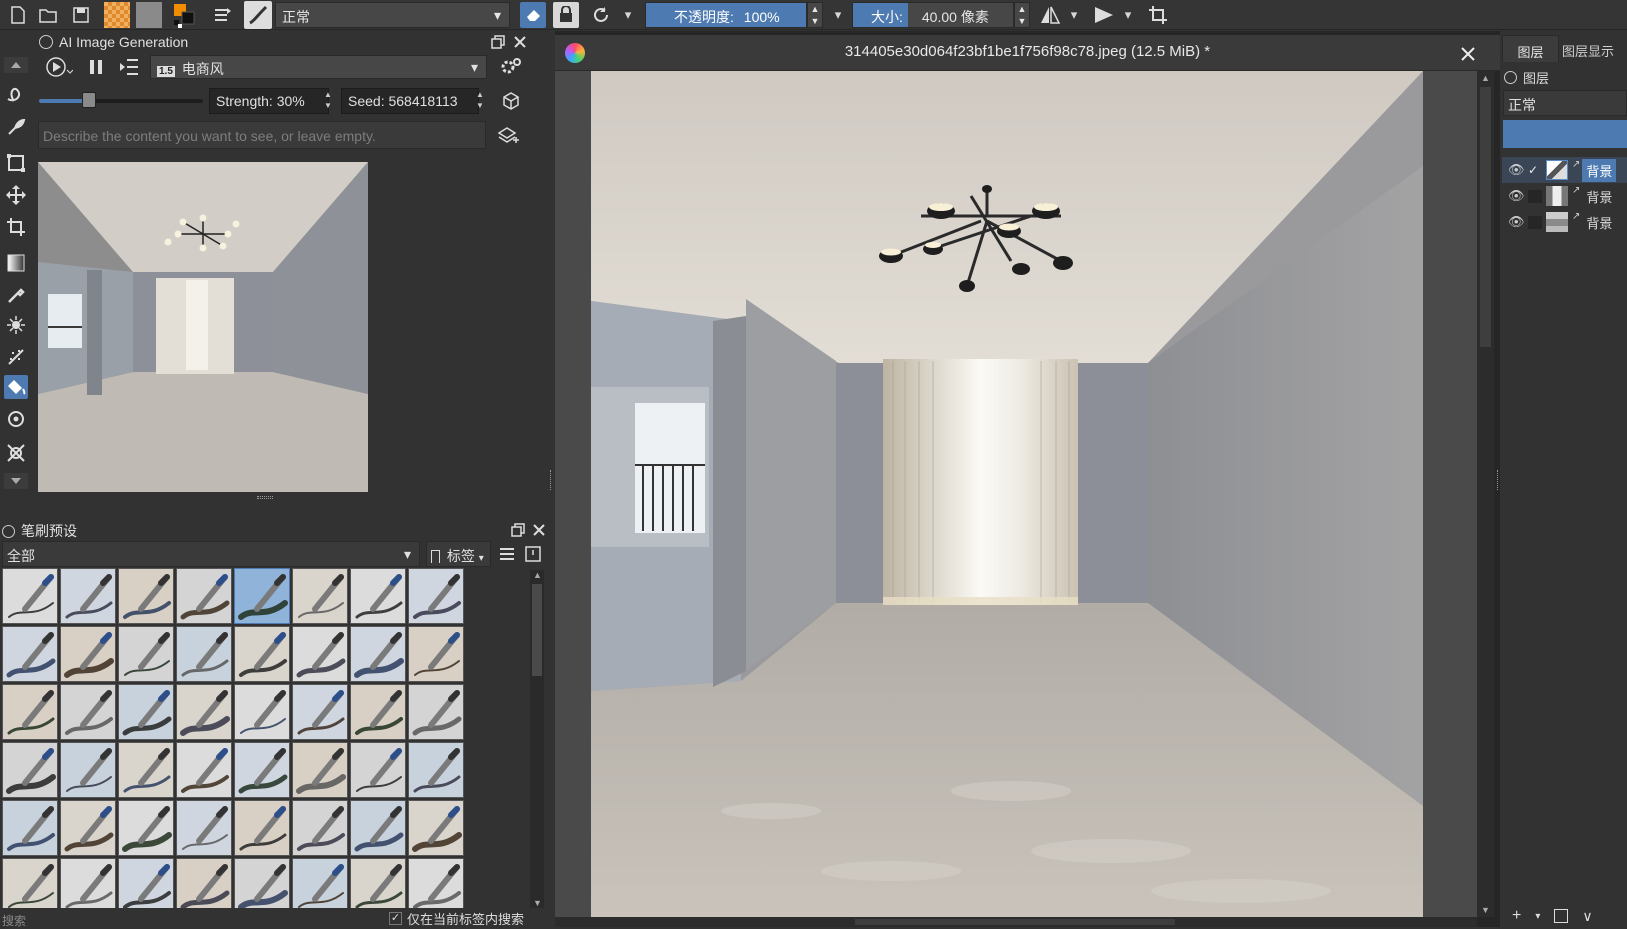 This screenshot has width=1627, height=929. I want to click on tab-layer-display: 图层显示, so click(1594, 48).